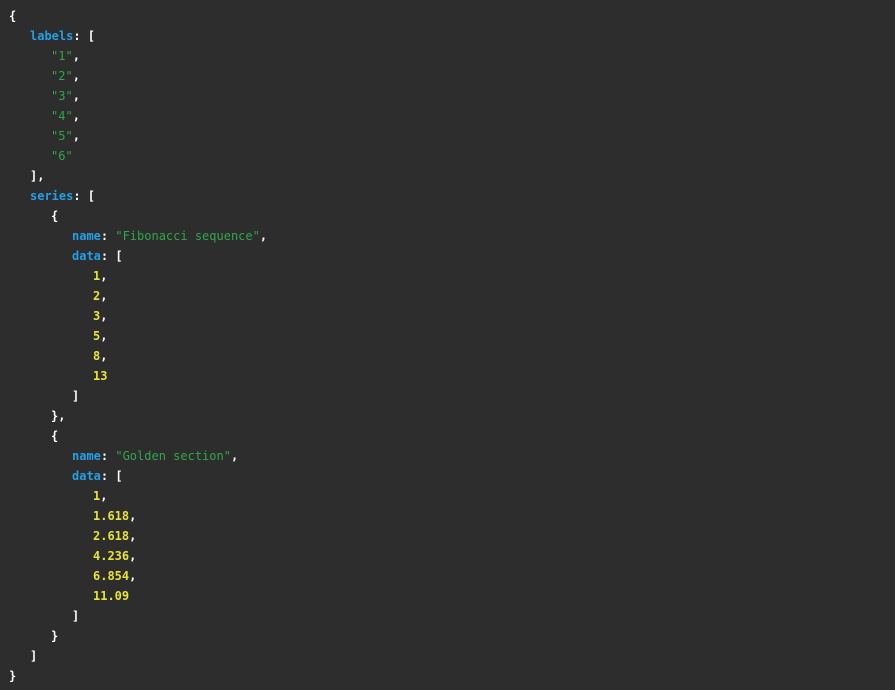 This screenshot has width=895, height=690. What do you see at coordinates (13, 16) in the screenshot?
I see `root-open-brace: {` at bounding box center [13, 16].